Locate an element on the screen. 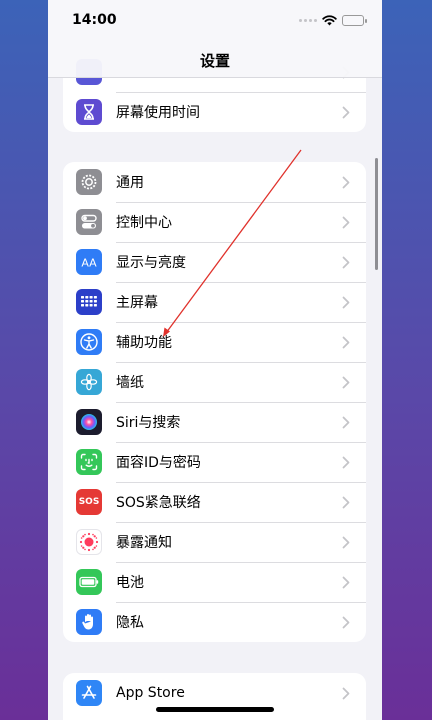 The image size is (432, 720). toggle-switches-icon is located at coordinates (89, 222).